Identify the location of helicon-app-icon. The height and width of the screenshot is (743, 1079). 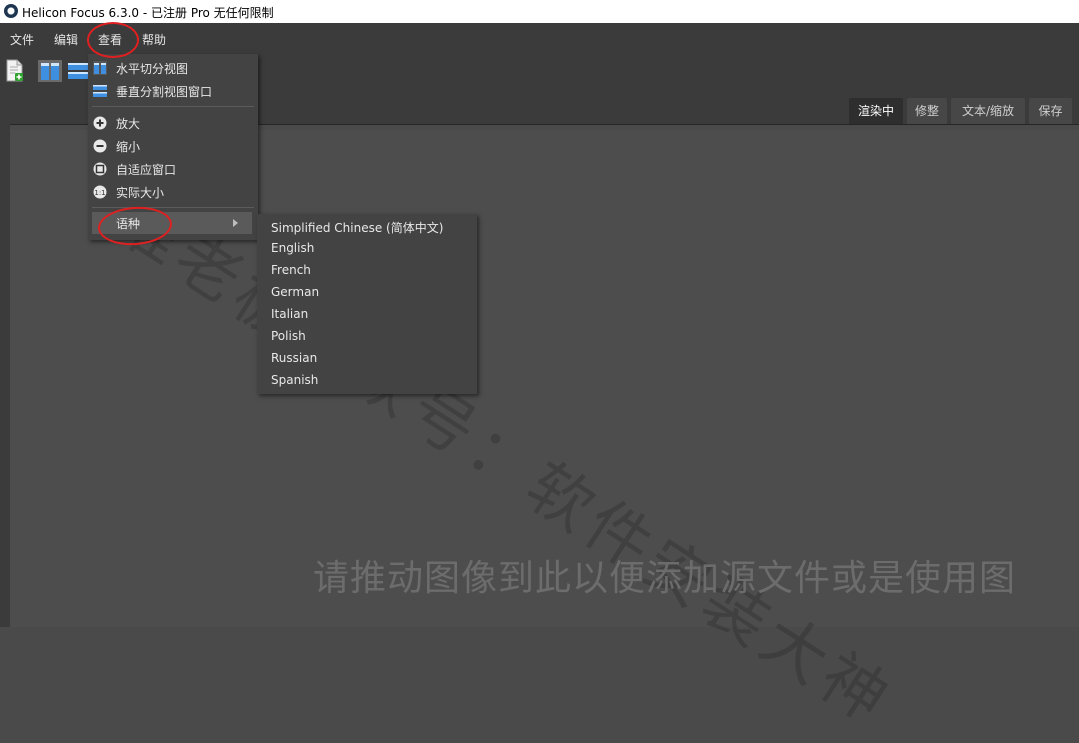
(11, 11).